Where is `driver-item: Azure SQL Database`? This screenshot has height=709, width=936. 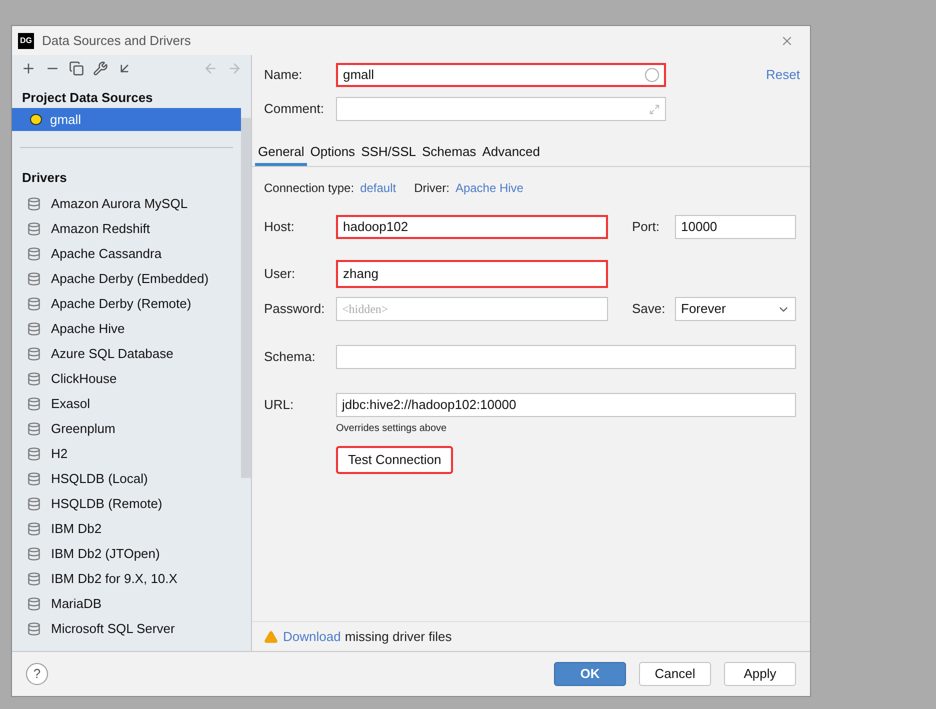 driver-item: Azure SQL Database is located at coordinates (126, 353).